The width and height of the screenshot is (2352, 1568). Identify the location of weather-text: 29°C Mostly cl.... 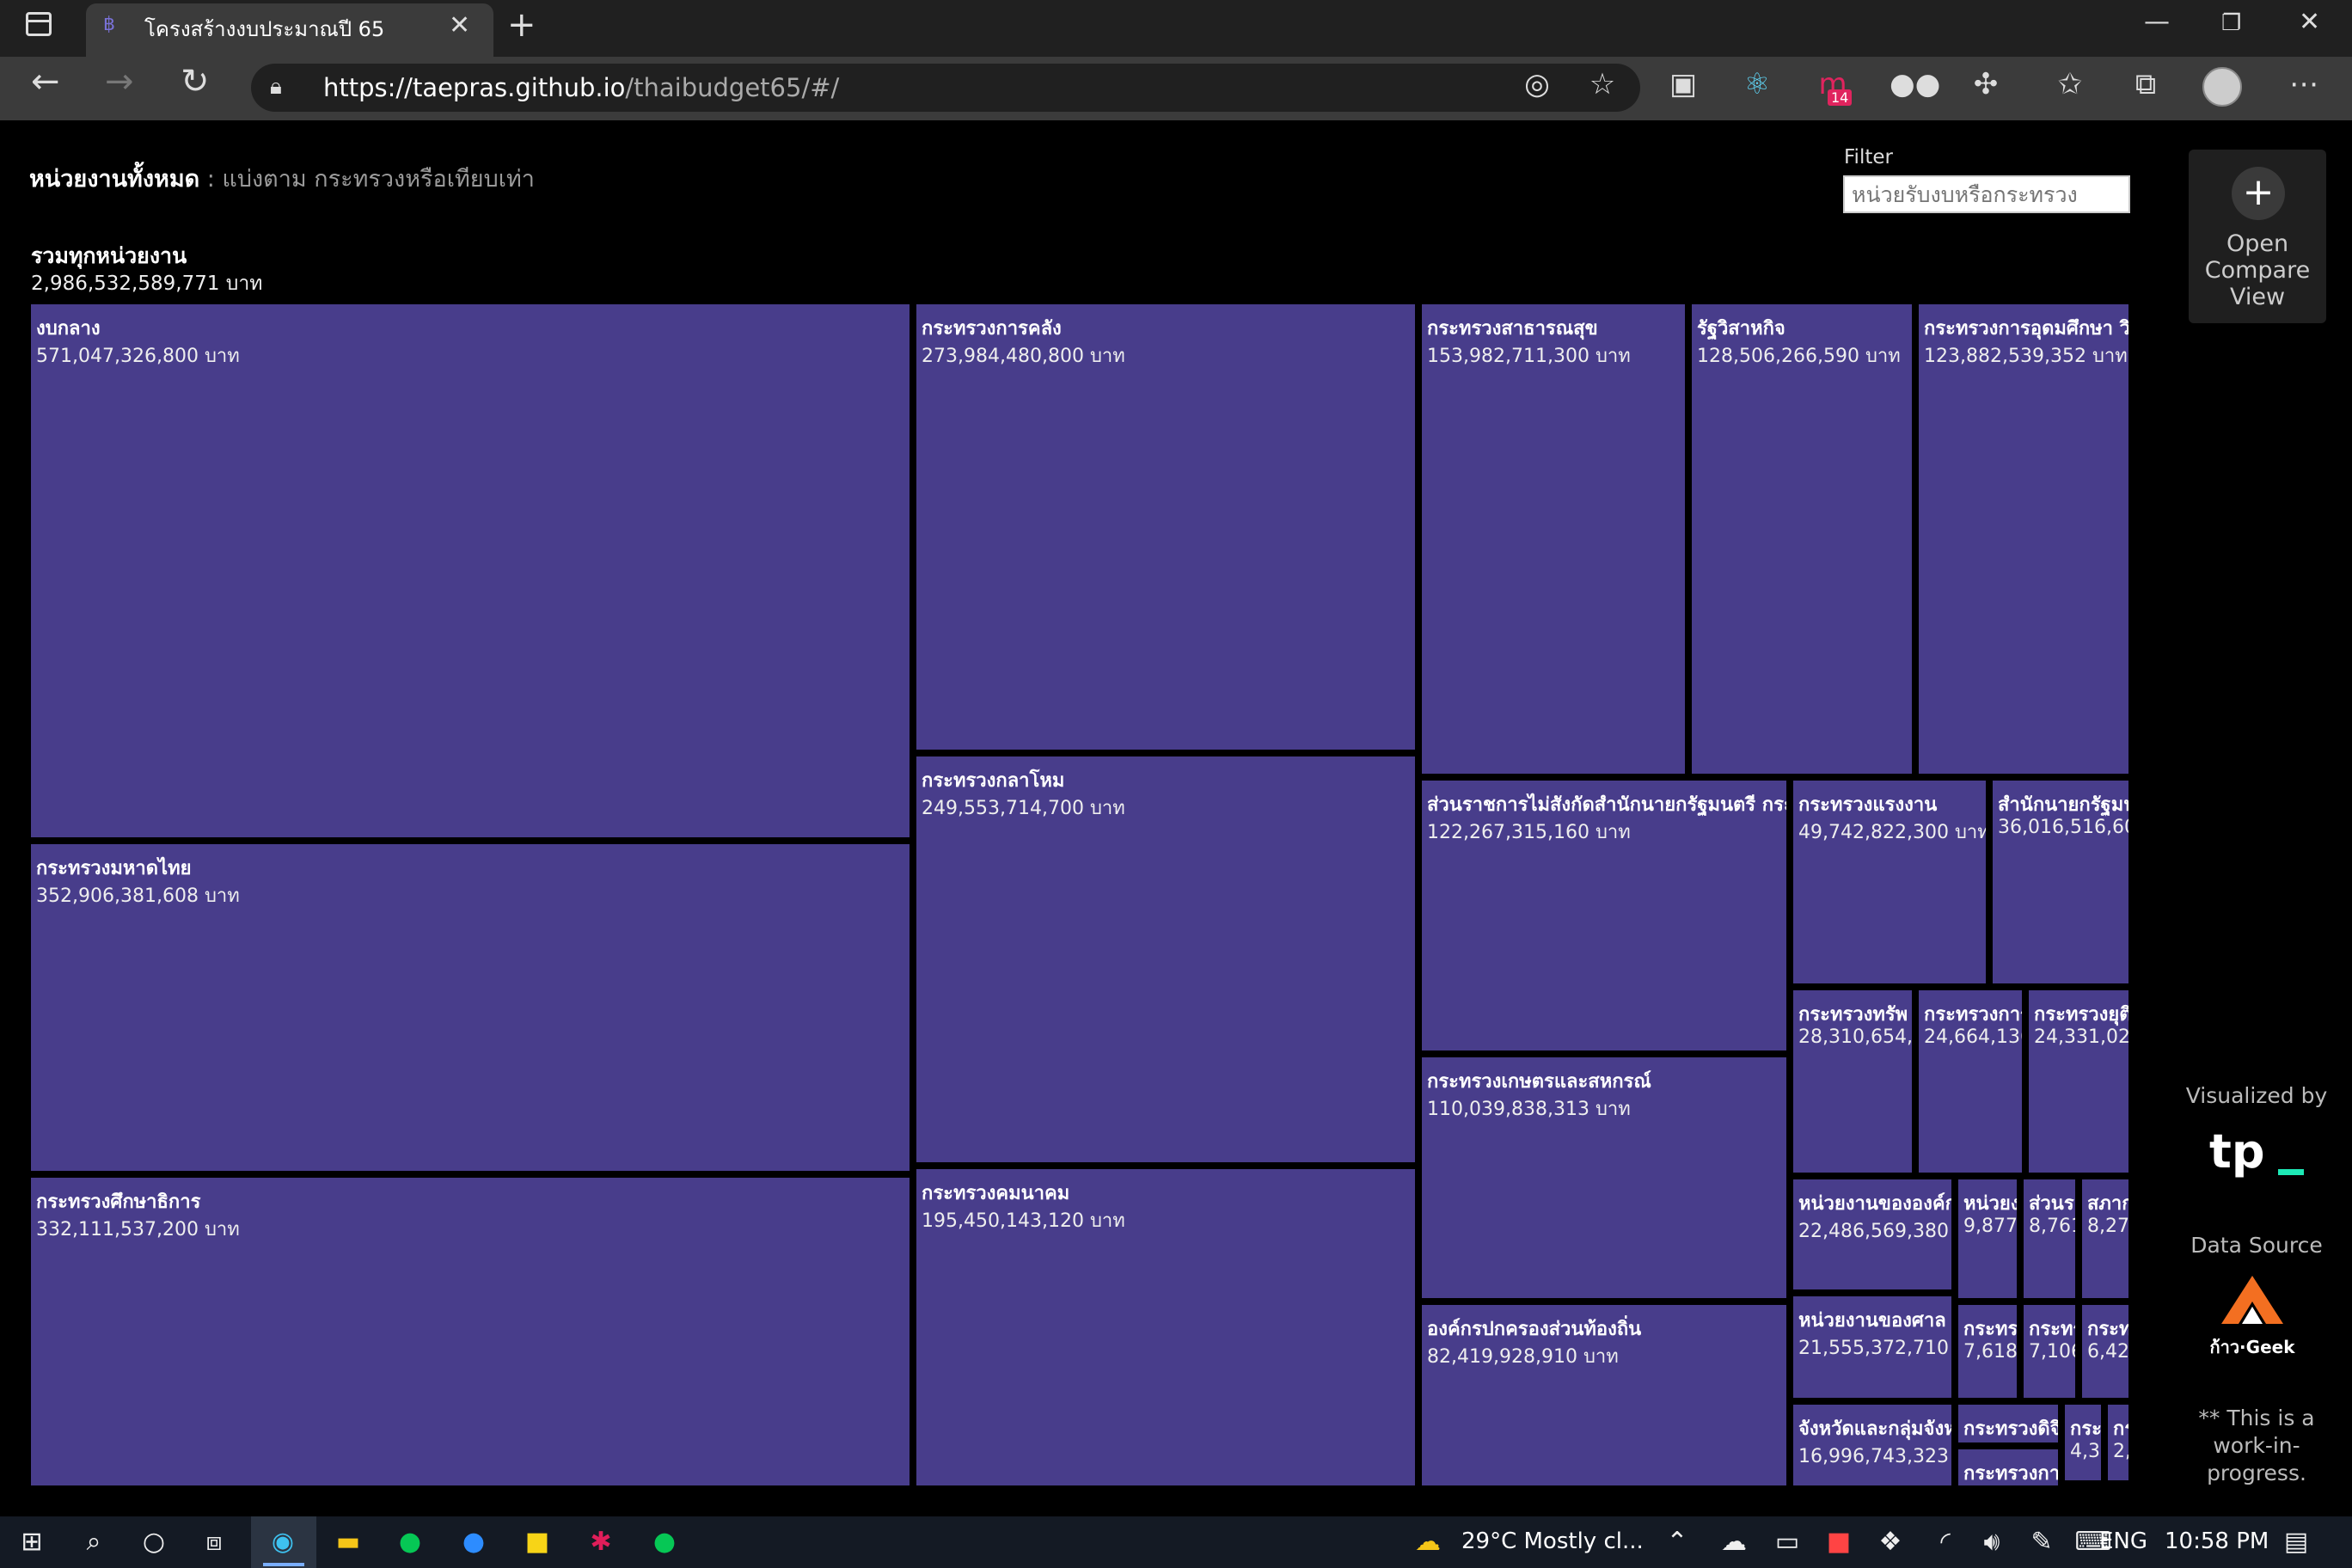
(1552, 1541).